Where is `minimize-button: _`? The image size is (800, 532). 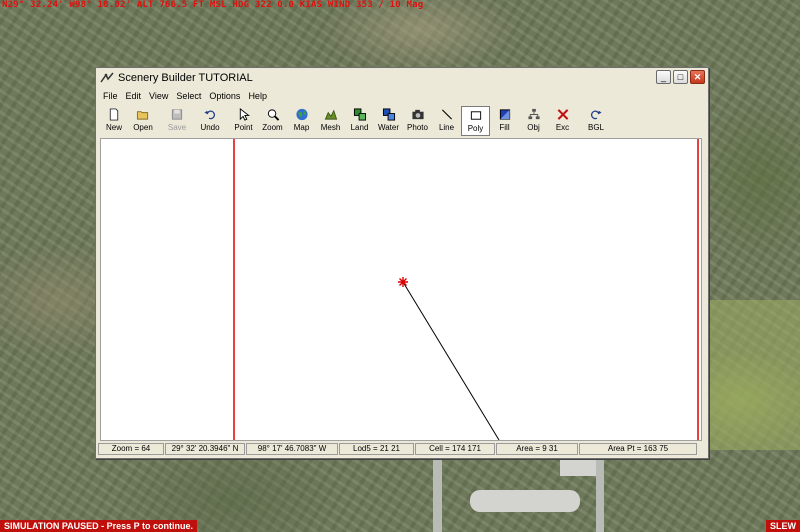 minimize-button: _ is located at coordinates (663, 77).